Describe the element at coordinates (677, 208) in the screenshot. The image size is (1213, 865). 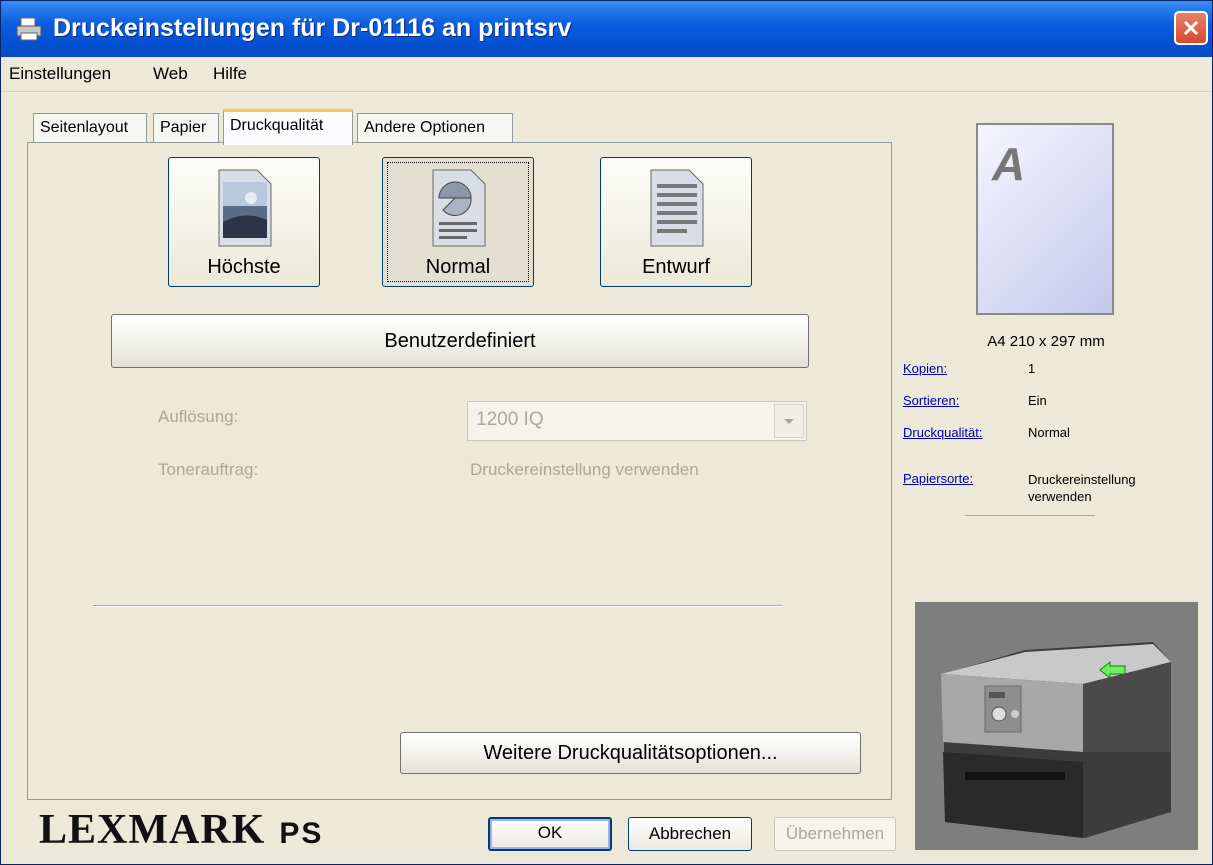
I see `text-document-icon` at that location.